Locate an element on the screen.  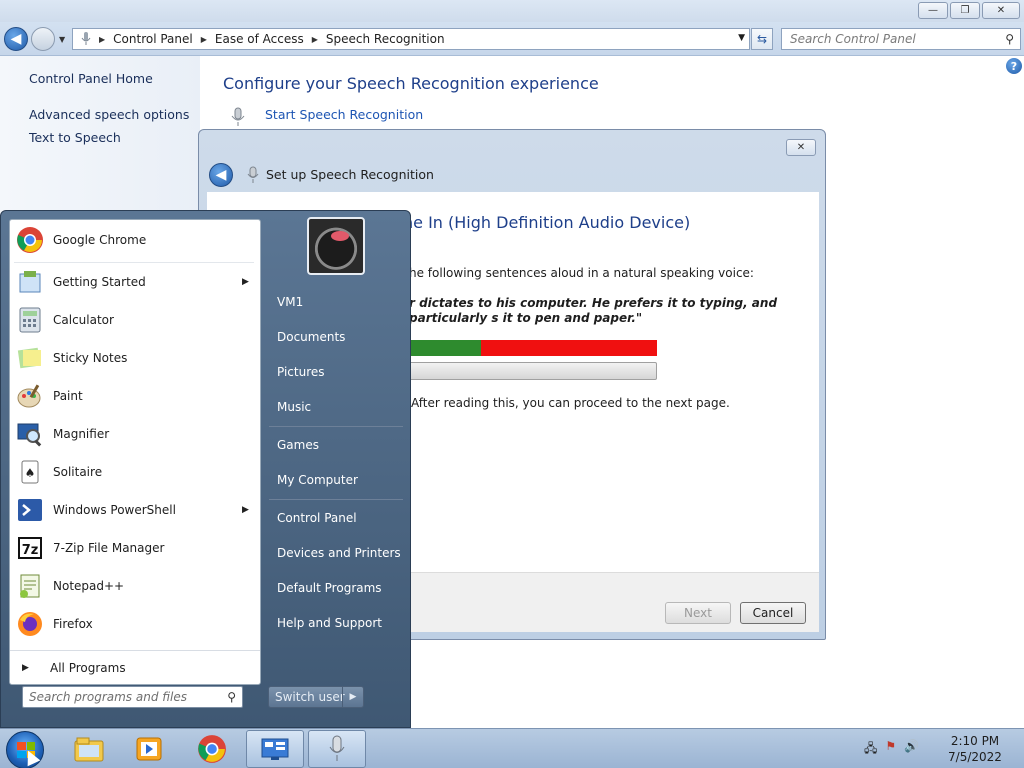
cancel-button: Cancel is located at coordinates (773, 613).